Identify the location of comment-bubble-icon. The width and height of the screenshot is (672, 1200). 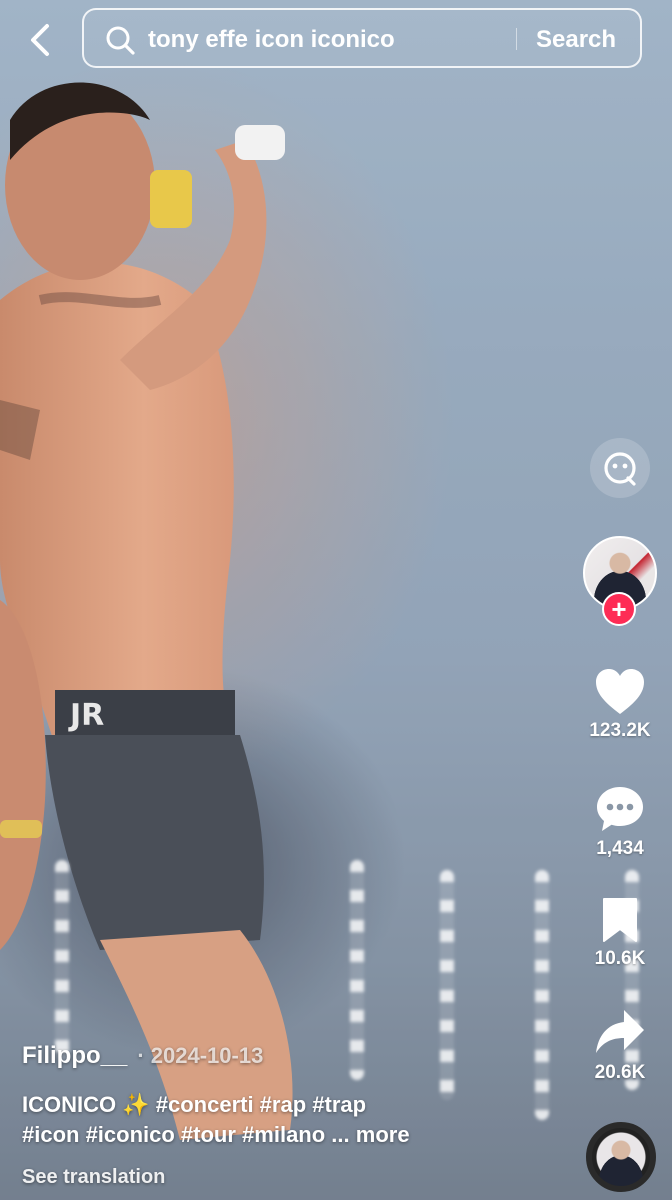
(620, 809).